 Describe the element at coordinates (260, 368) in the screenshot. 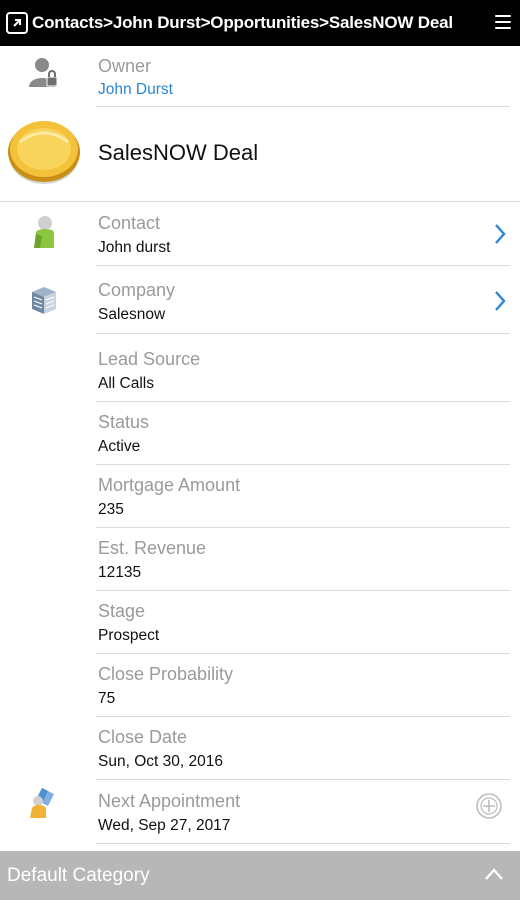

I see `lead-source-row: Lead Source All Calls` at that location.